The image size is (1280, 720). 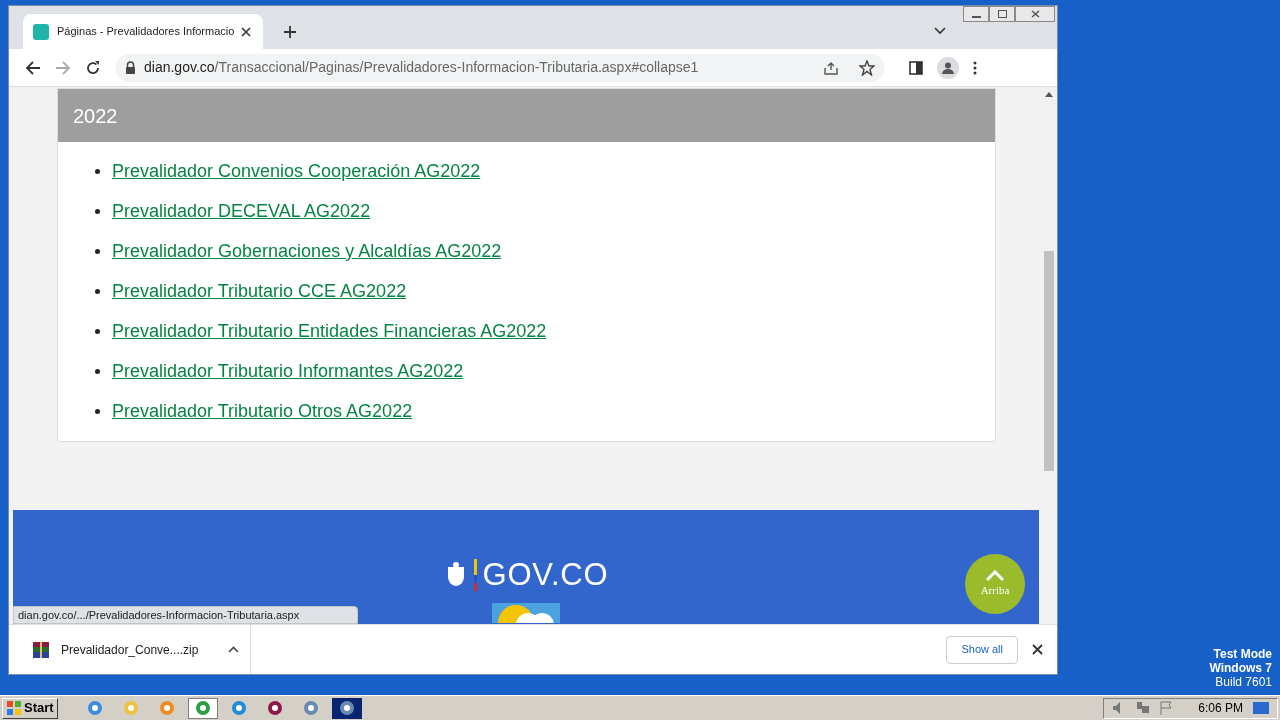 What do you see at coordinates (975, 67) in the screenshot?
I see `menu-icon` at bounding box center [975, 67].